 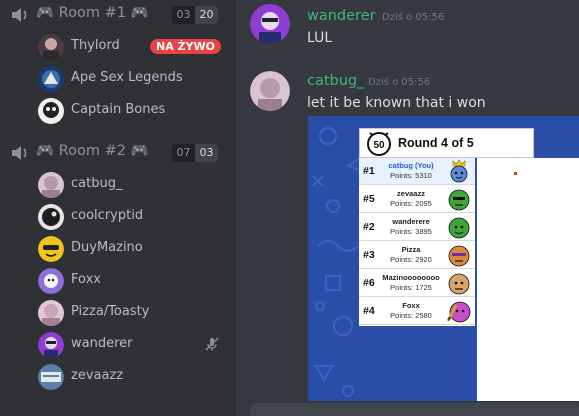 I want to click on voice-member: catbug_, so click(x=136, y=185).